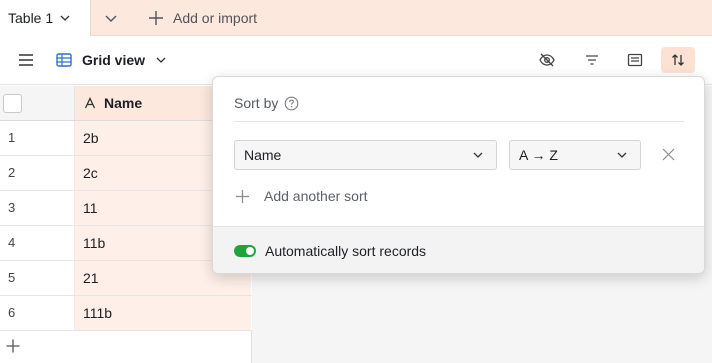 The width and height of the screenshot is (712, 363). Describe the element at coordinates (215, 18) in the screenshot. I see `add-or-import-label: Add or import` at that location.